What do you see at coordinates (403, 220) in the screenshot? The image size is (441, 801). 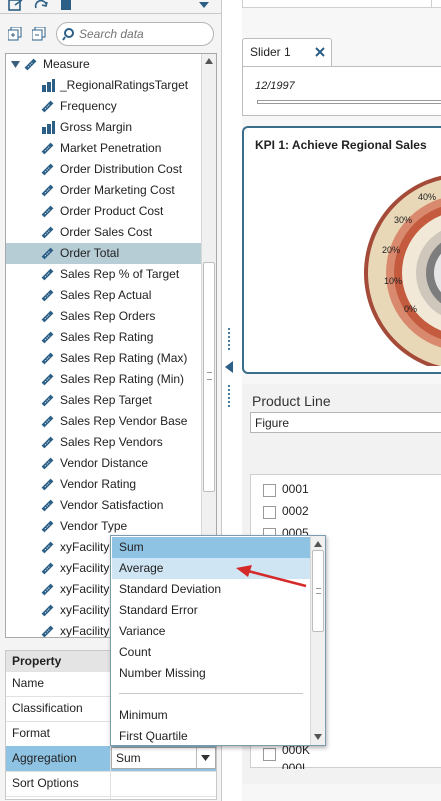 I see `gauge-tick: 30%` at bounding box center [403, 220].